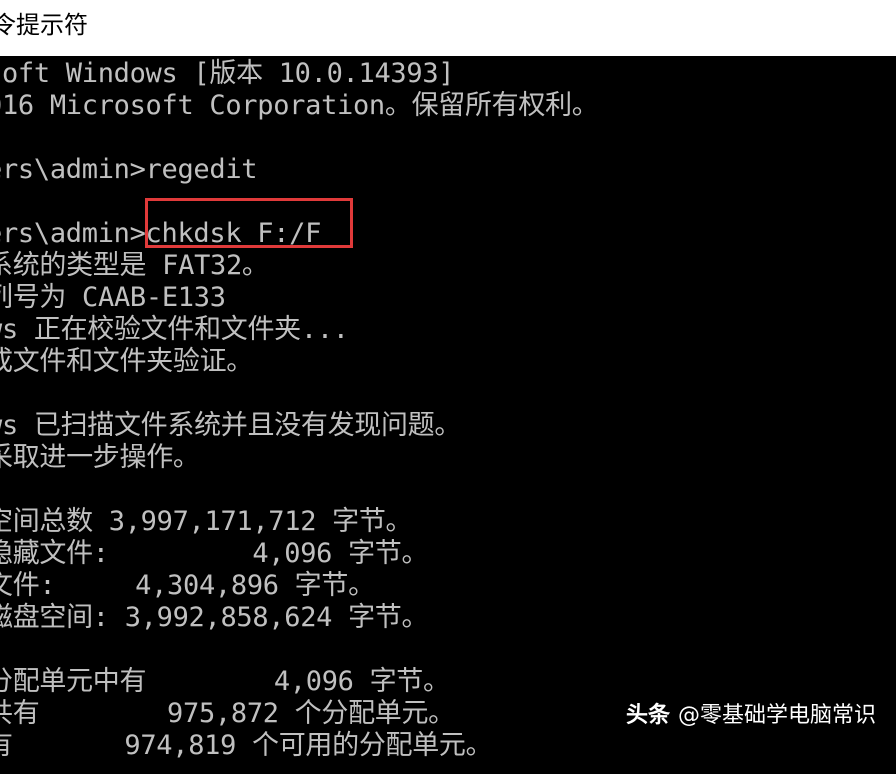  Describe the element at coordinates (227, 73) in the screenshot. I see `console-line: soft Windows [版本 10.0.14393]` at that location.